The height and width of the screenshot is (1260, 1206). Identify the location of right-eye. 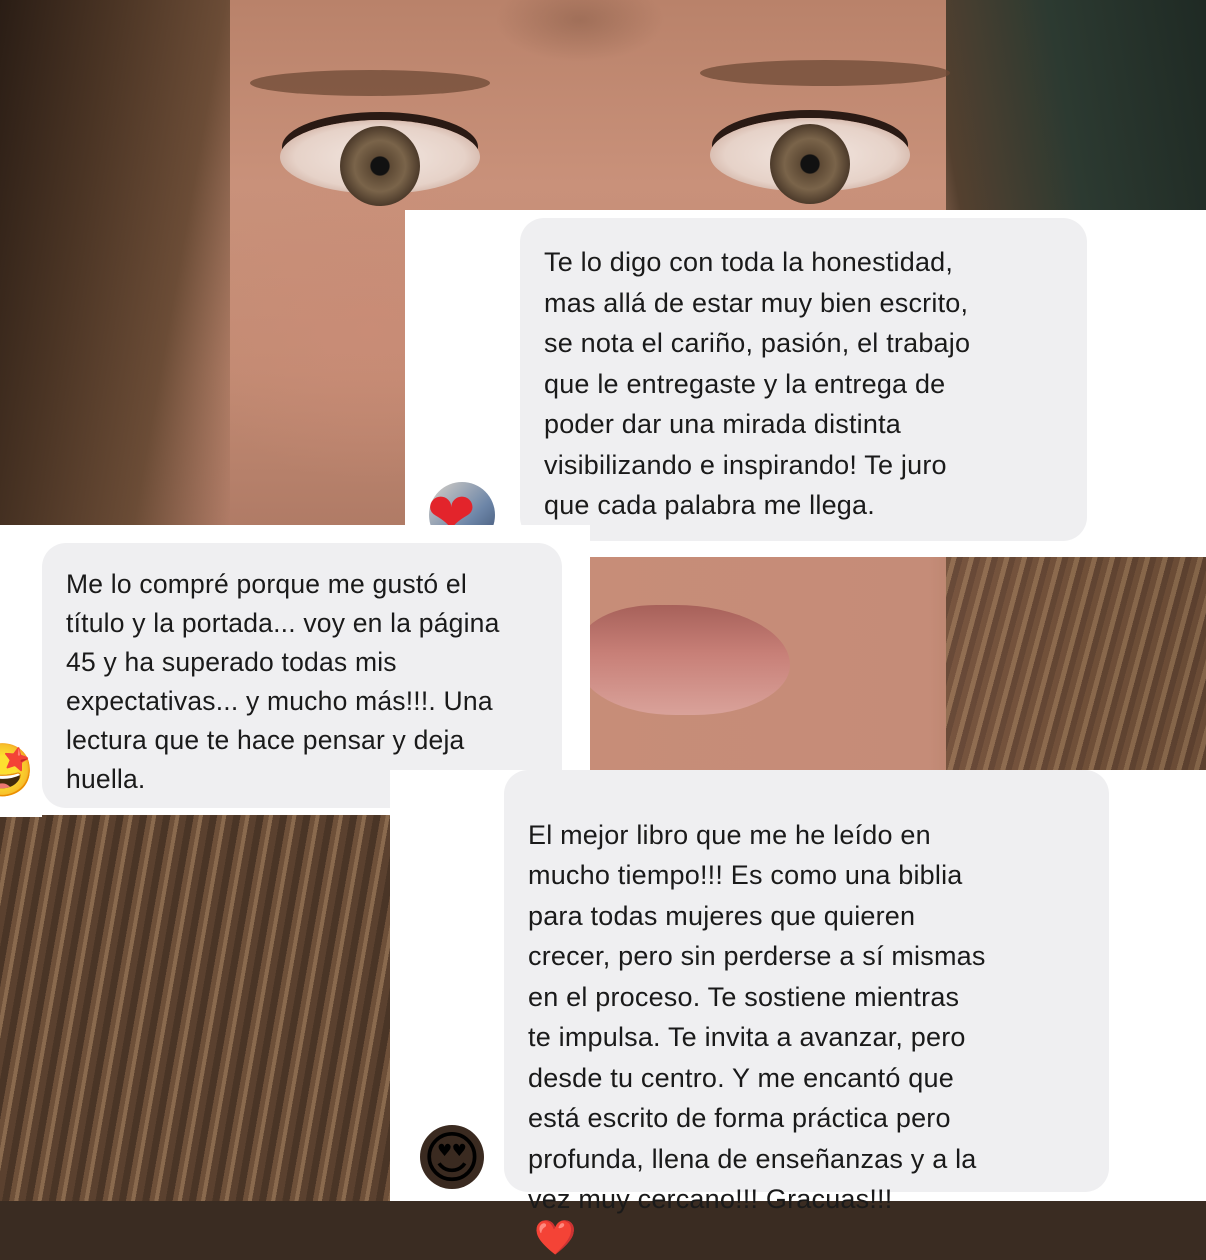
(810, 161).